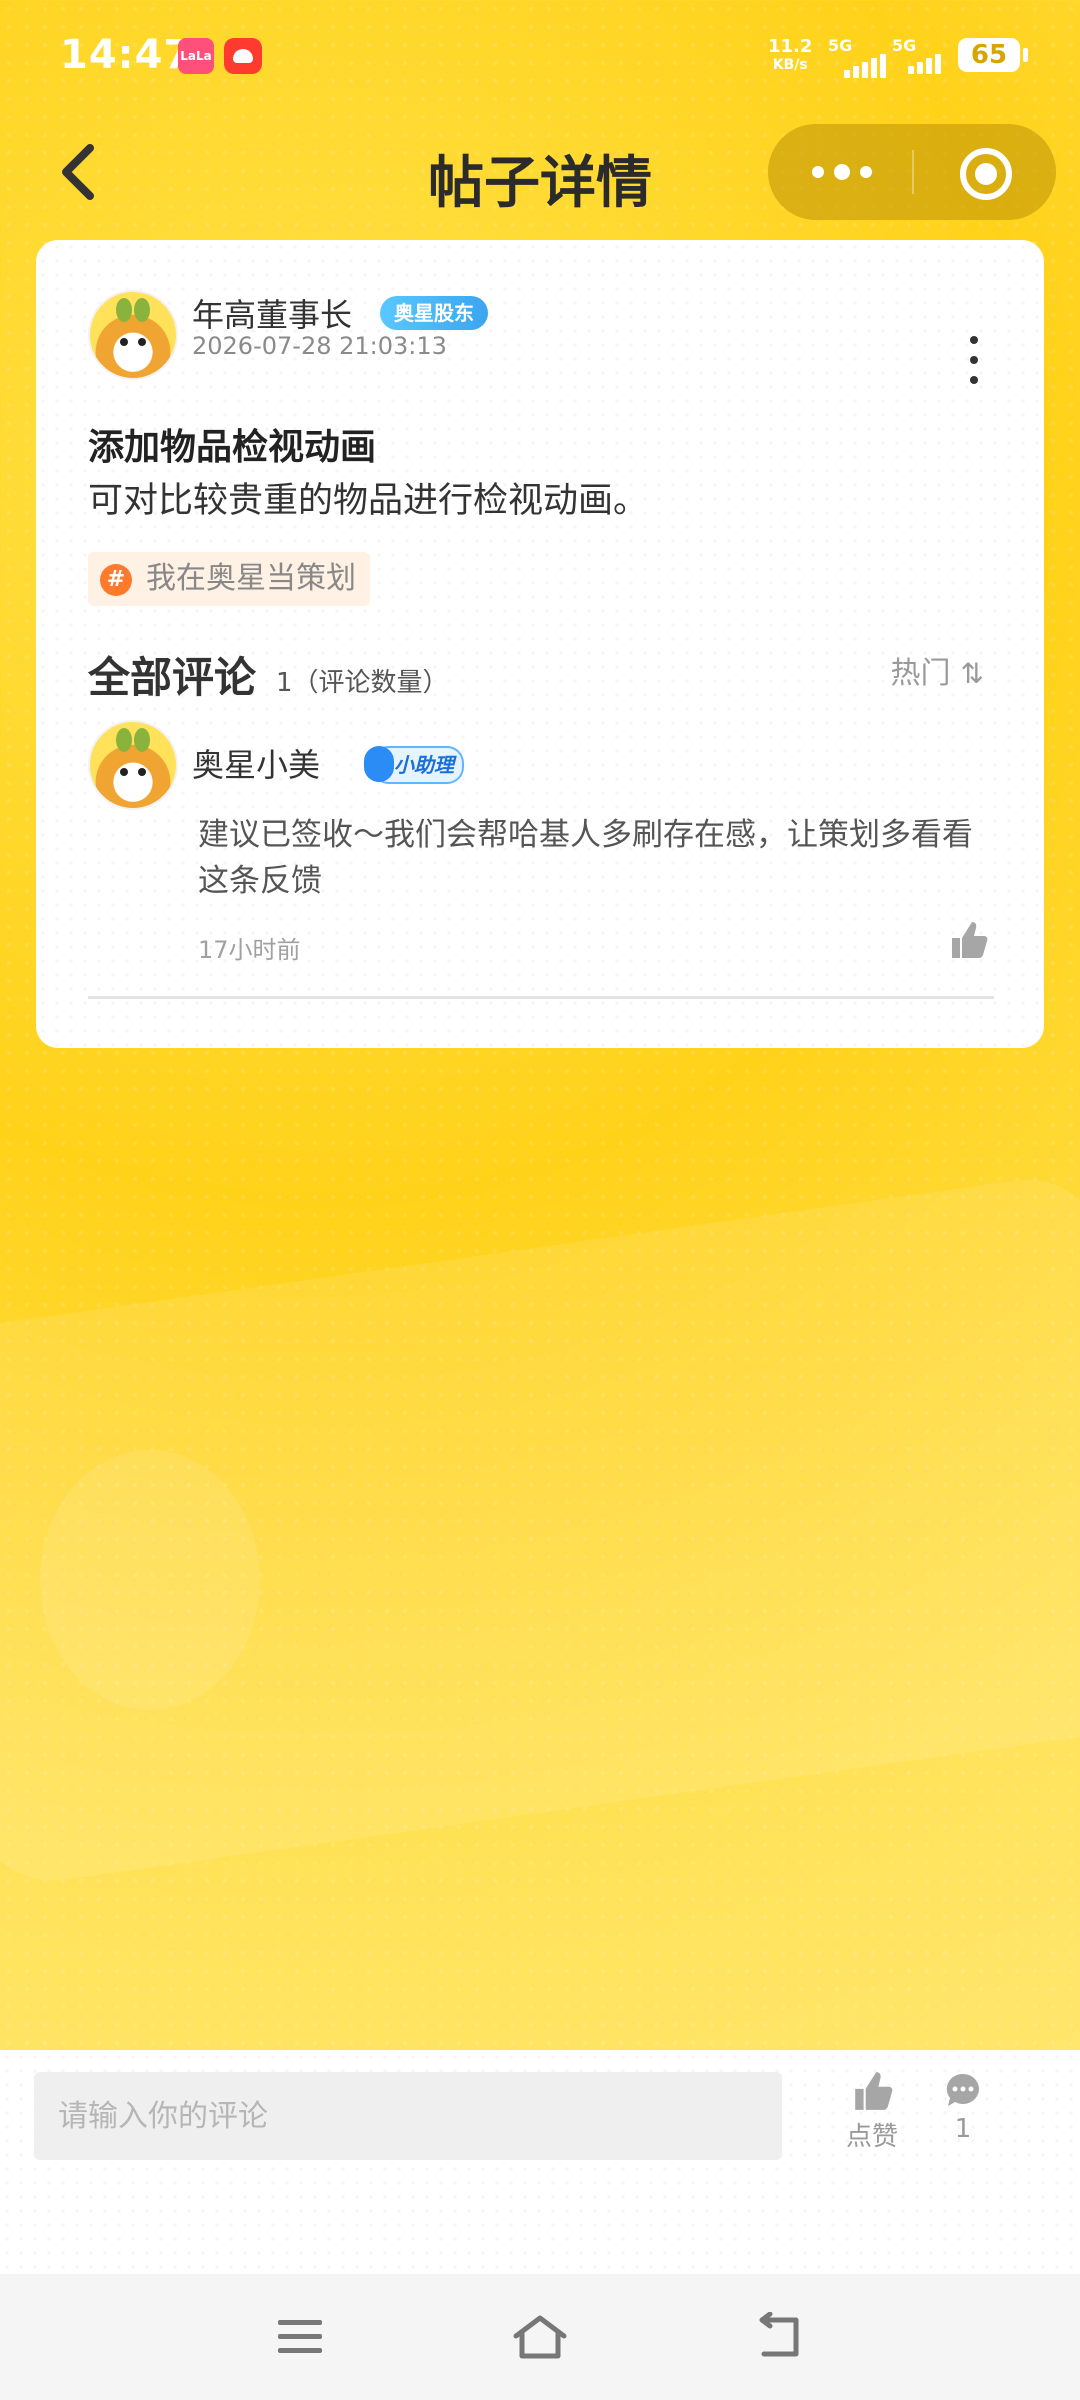 The width and height of the screenshot is (1080, 2400). I want to click on comment-time: 17小时前, so click(249, 950).